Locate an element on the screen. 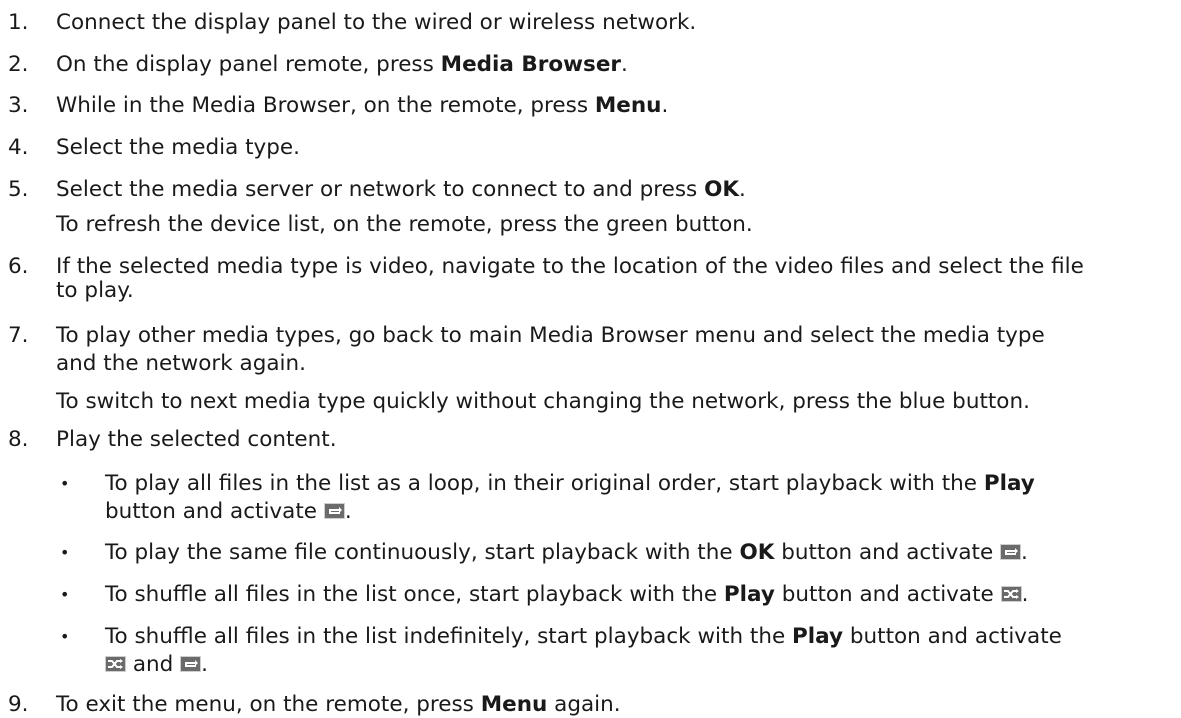 The image size is (1181, 718). media-browser-key: Media Browser is located at coordinates (531, 64).